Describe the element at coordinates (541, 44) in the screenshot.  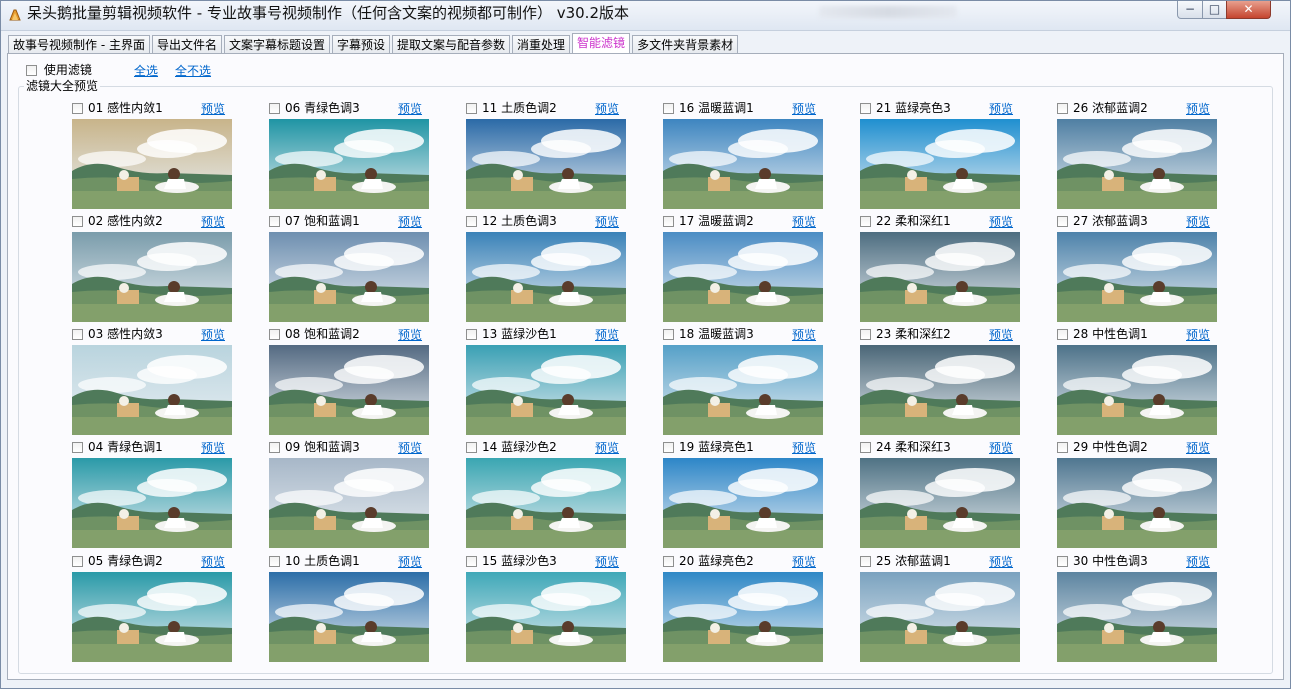
I see `tab-dedup: 消重处理` at that location.